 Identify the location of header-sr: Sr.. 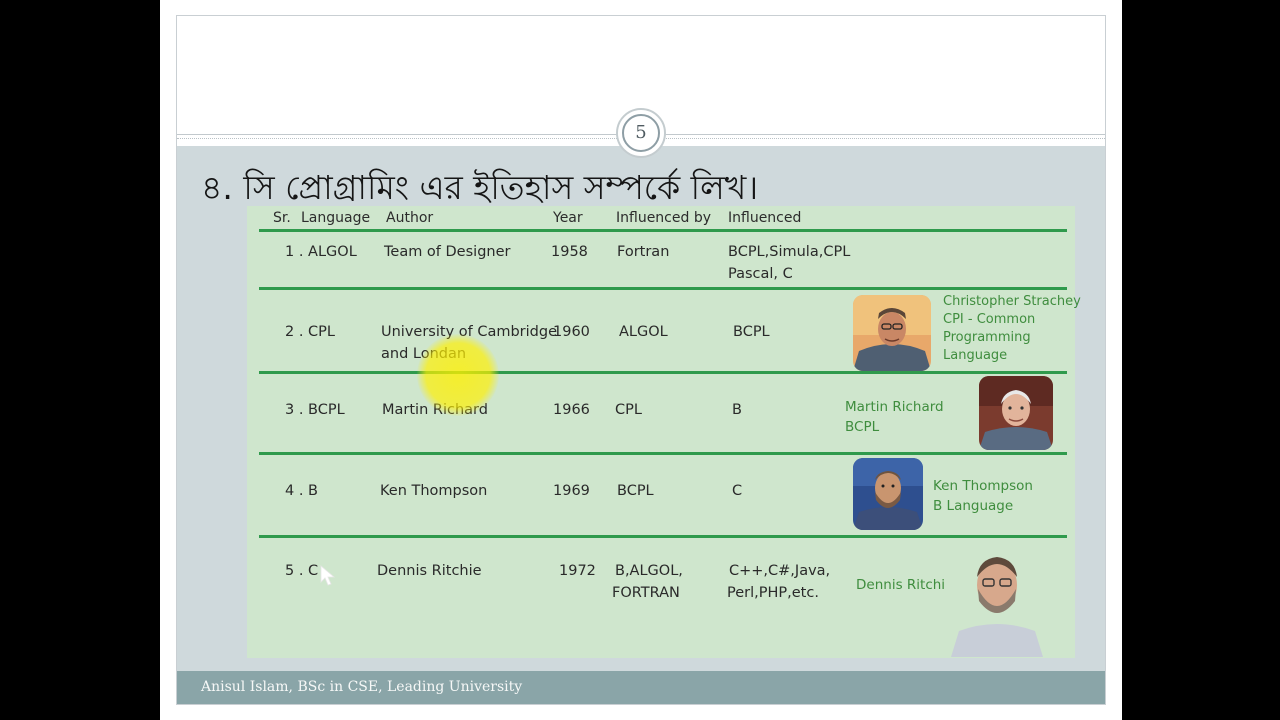
(282, 218).